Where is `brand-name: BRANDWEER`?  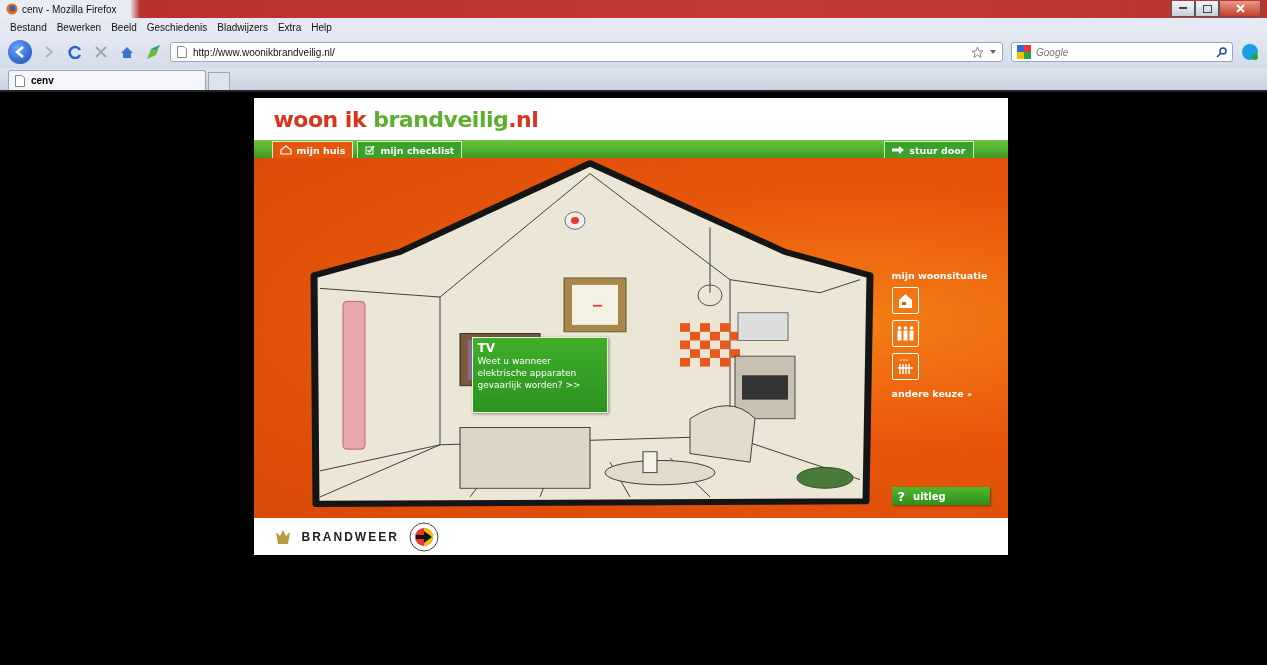 brand-name: BRANDWEER is located at coordinates (350, 536).